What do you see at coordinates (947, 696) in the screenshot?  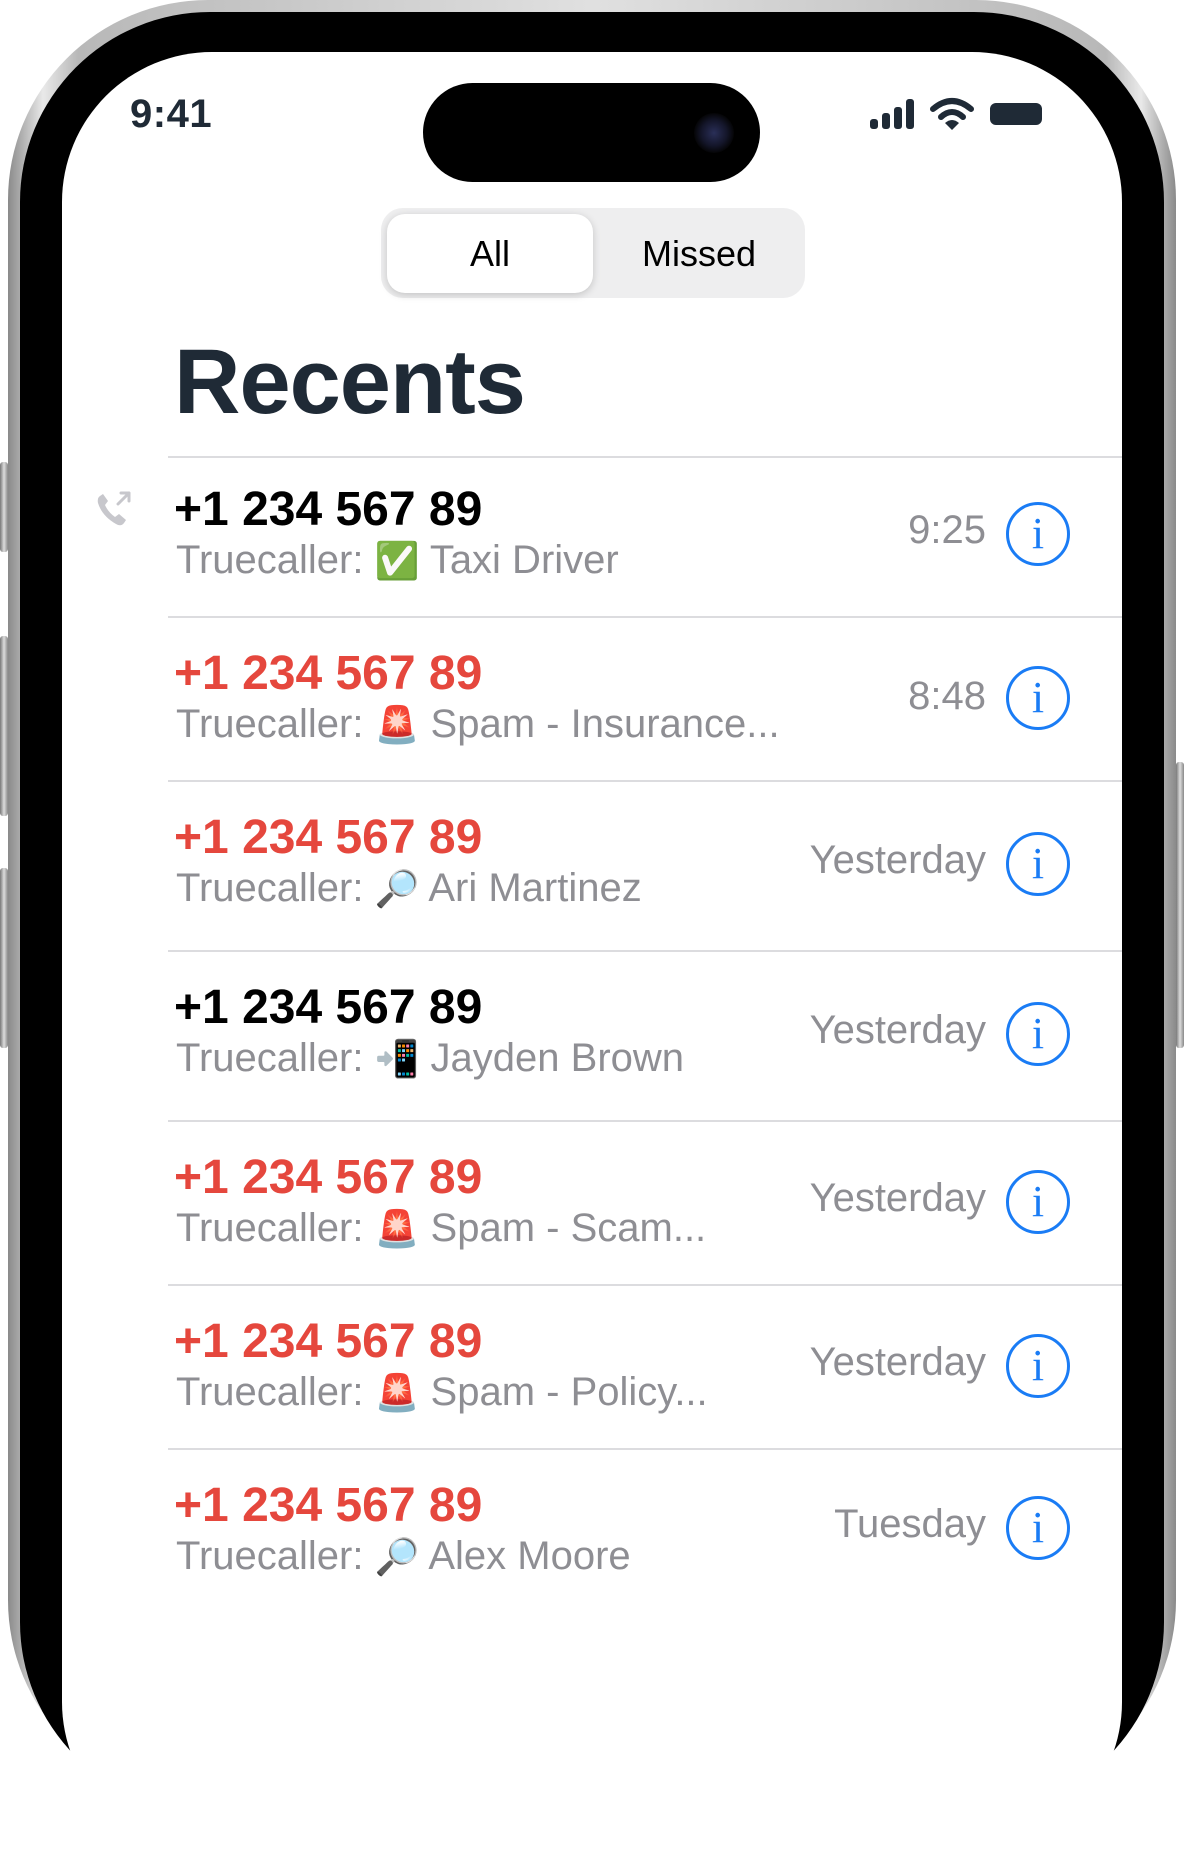 I see `call-time: 8:48` at bounding box center [947, 696].